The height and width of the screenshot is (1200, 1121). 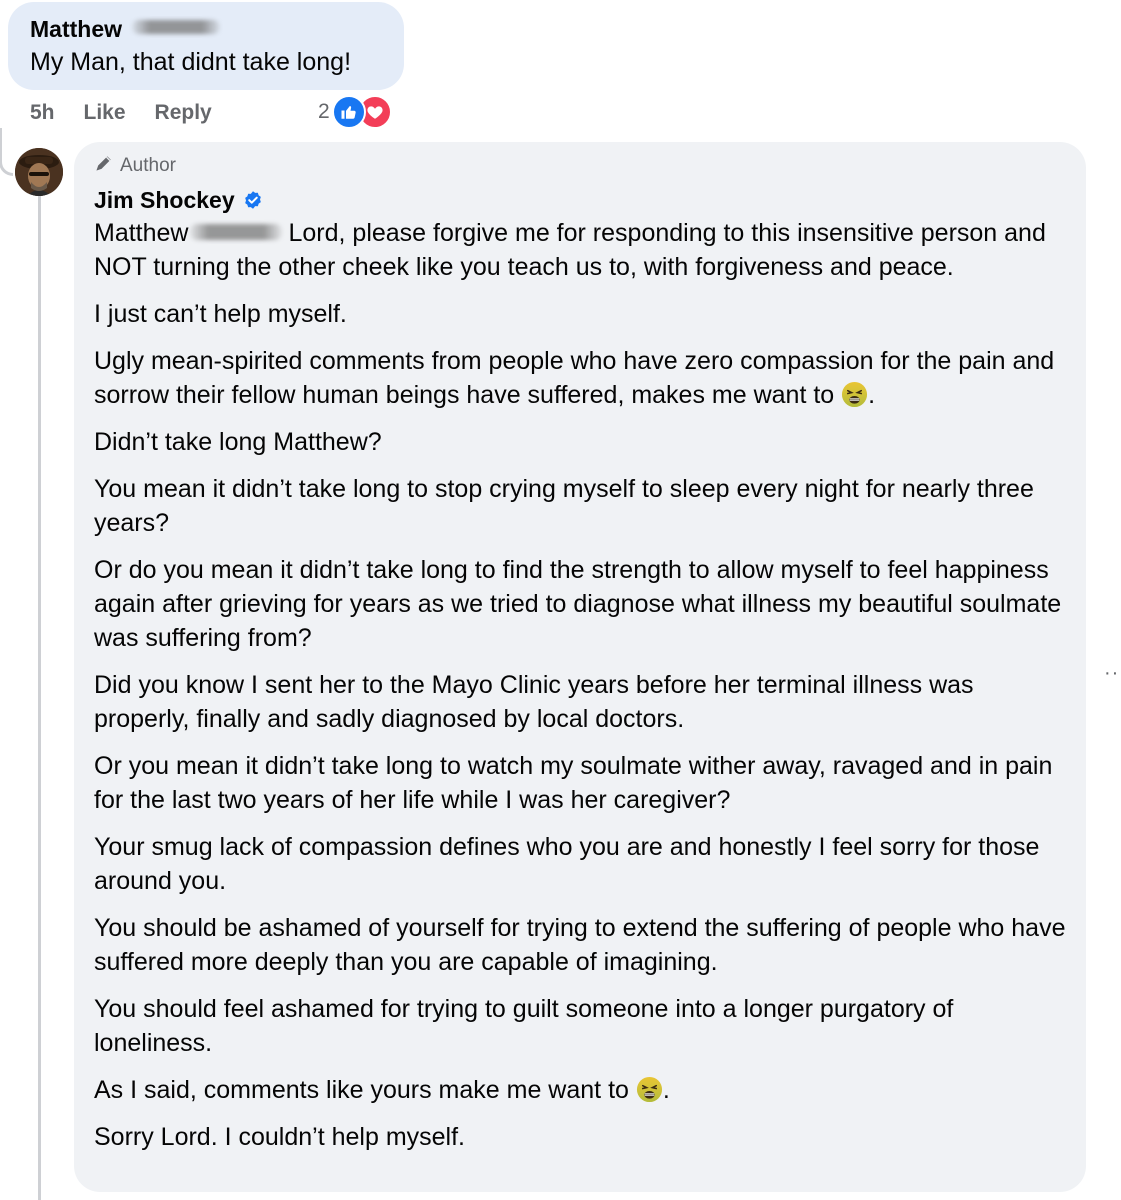 What do you see at coordinates (141, 233) in the screenshot?
I see `mention-link: Matthew` at bounding box center [141, 233].